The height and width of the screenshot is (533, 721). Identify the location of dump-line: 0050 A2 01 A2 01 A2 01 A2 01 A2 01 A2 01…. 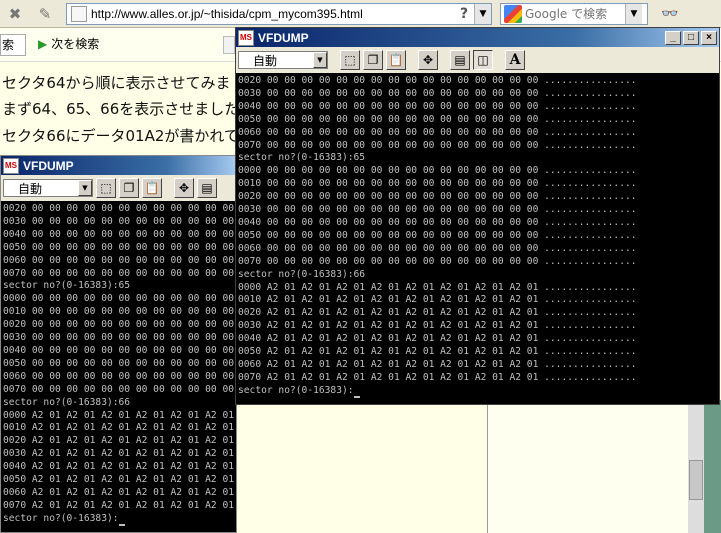
(437, 352).